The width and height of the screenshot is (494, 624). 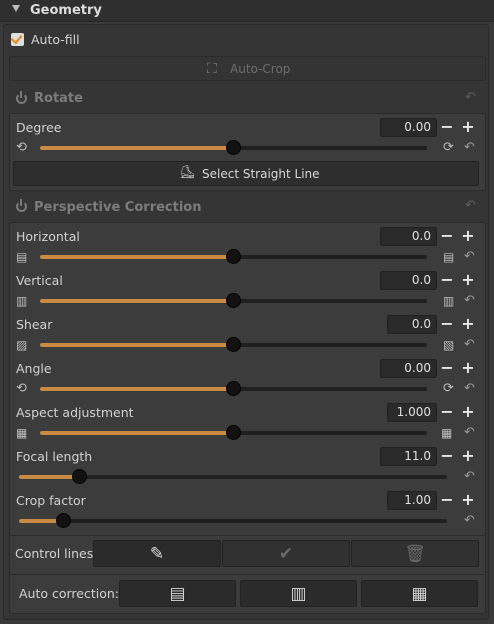 What do you see at coordinates (22, 345) in the screenshot?
I see `shear-left-icon: ▨` at bounding box center [22, 345].